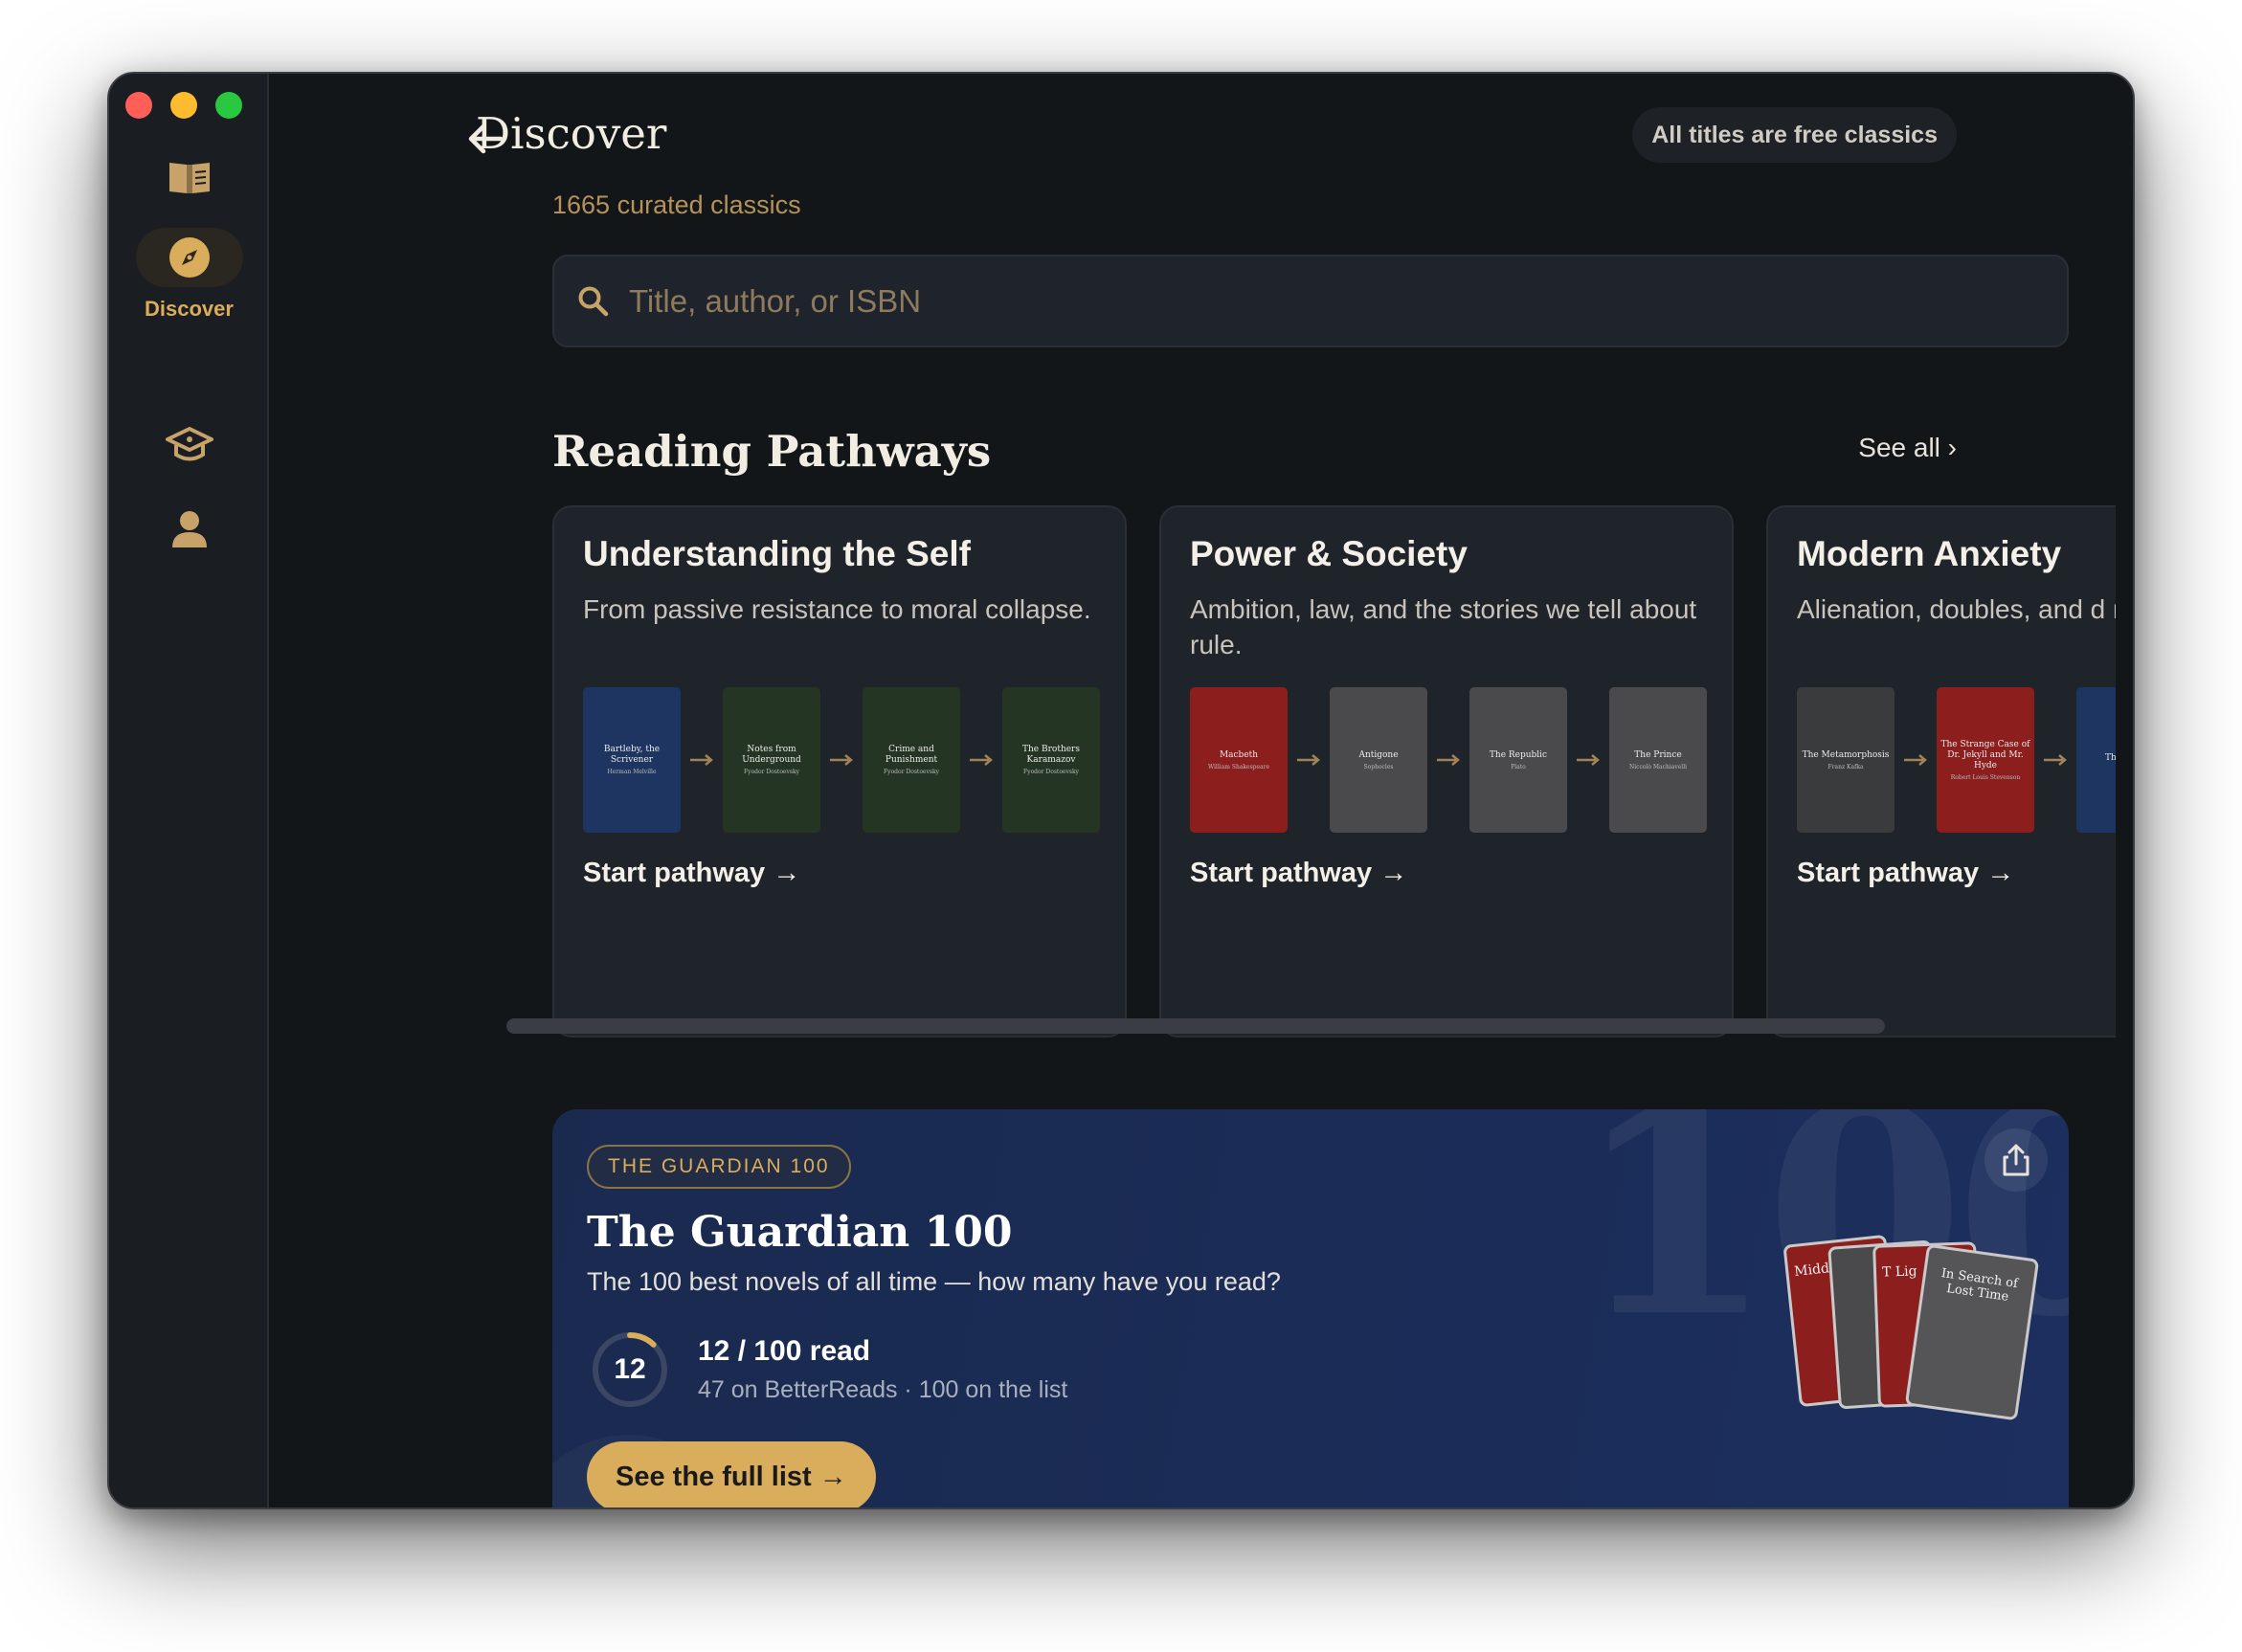  I want to click on book-cover: The Prince Niccolò Machiavelli, so click(1658, 760).